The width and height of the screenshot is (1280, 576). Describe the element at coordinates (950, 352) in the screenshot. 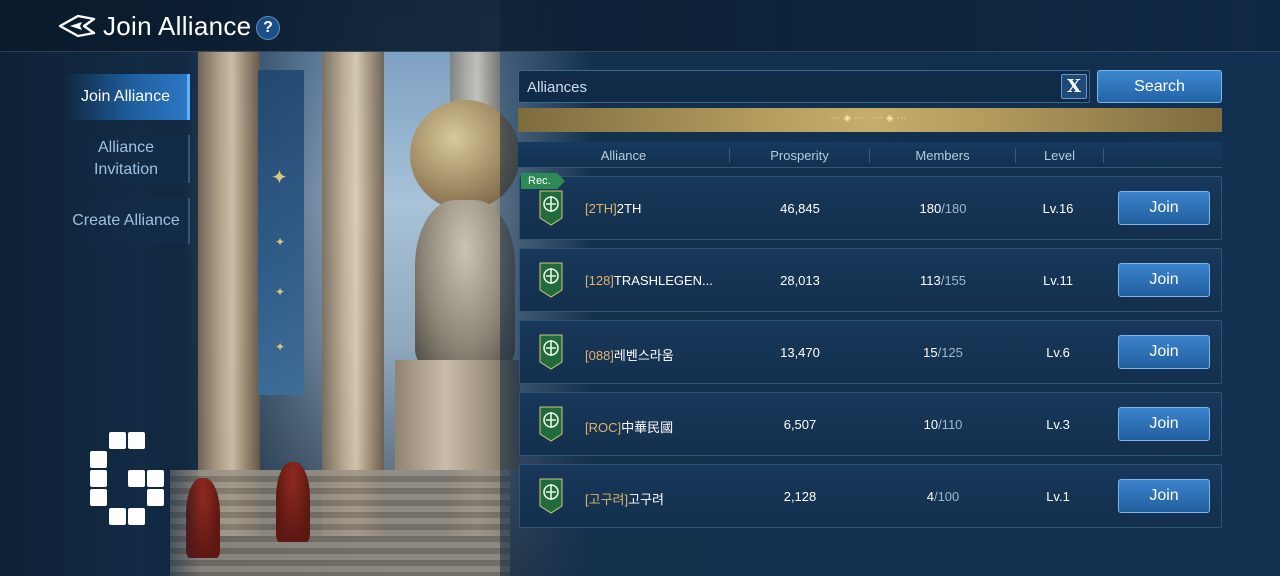

I see `members-max: /125` at that location.